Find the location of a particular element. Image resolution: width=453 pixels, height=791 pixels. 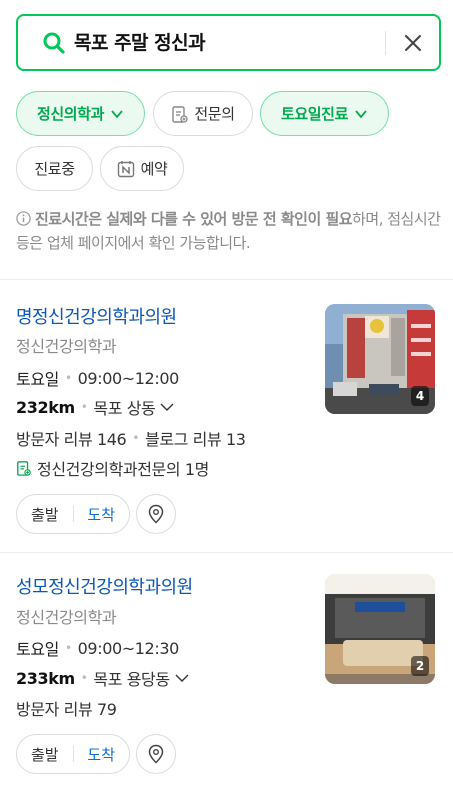

distance: 232km is located at coordinates (45, 407).